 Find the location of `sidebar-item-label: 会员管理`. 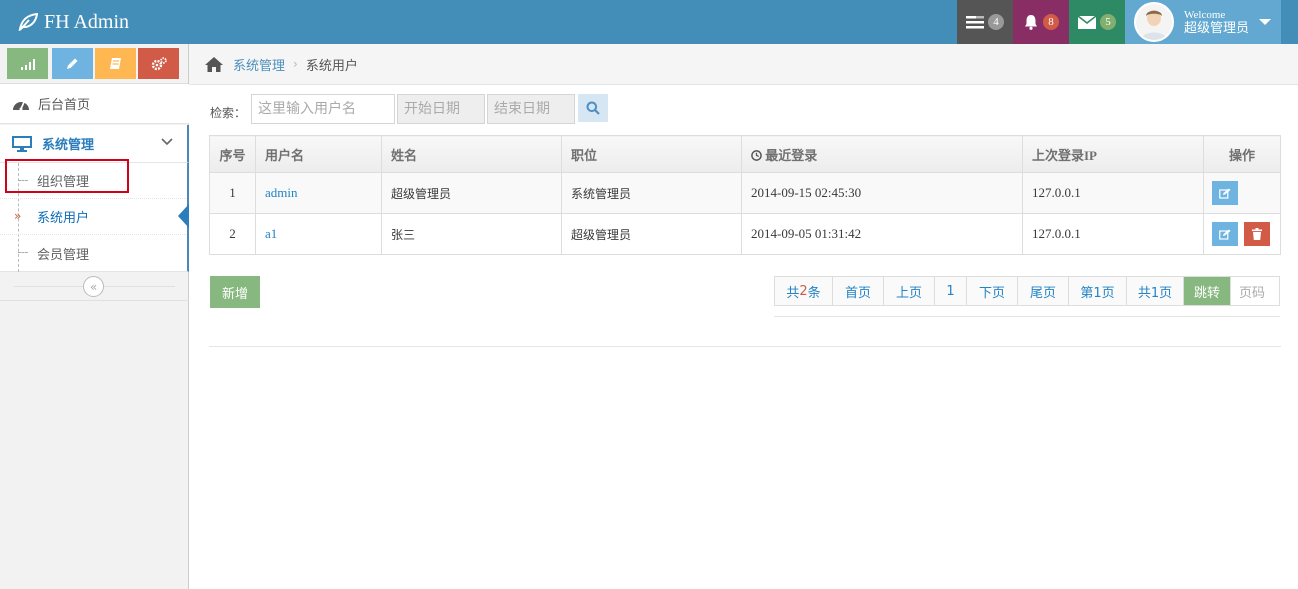

sidebar-item-label: 会员管理 is located at coordinates (63, 255).